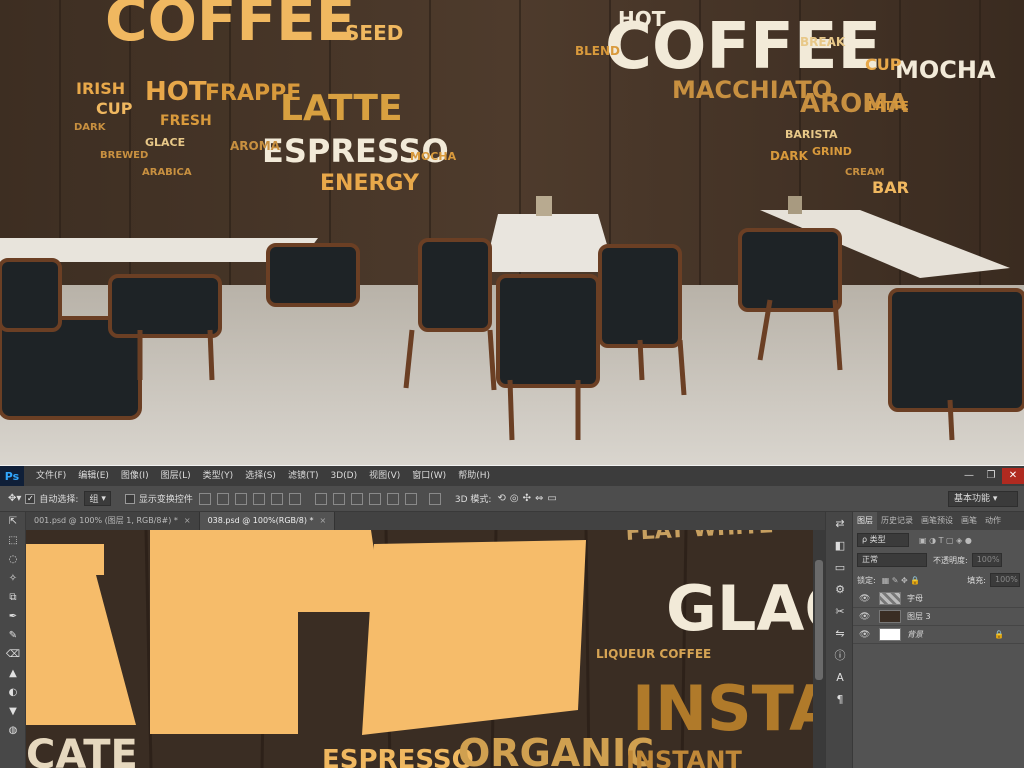 Image resolution: width=1024 pixels, height=768 pixels. I want to click on align-bottom-icon, so click(240, 498).